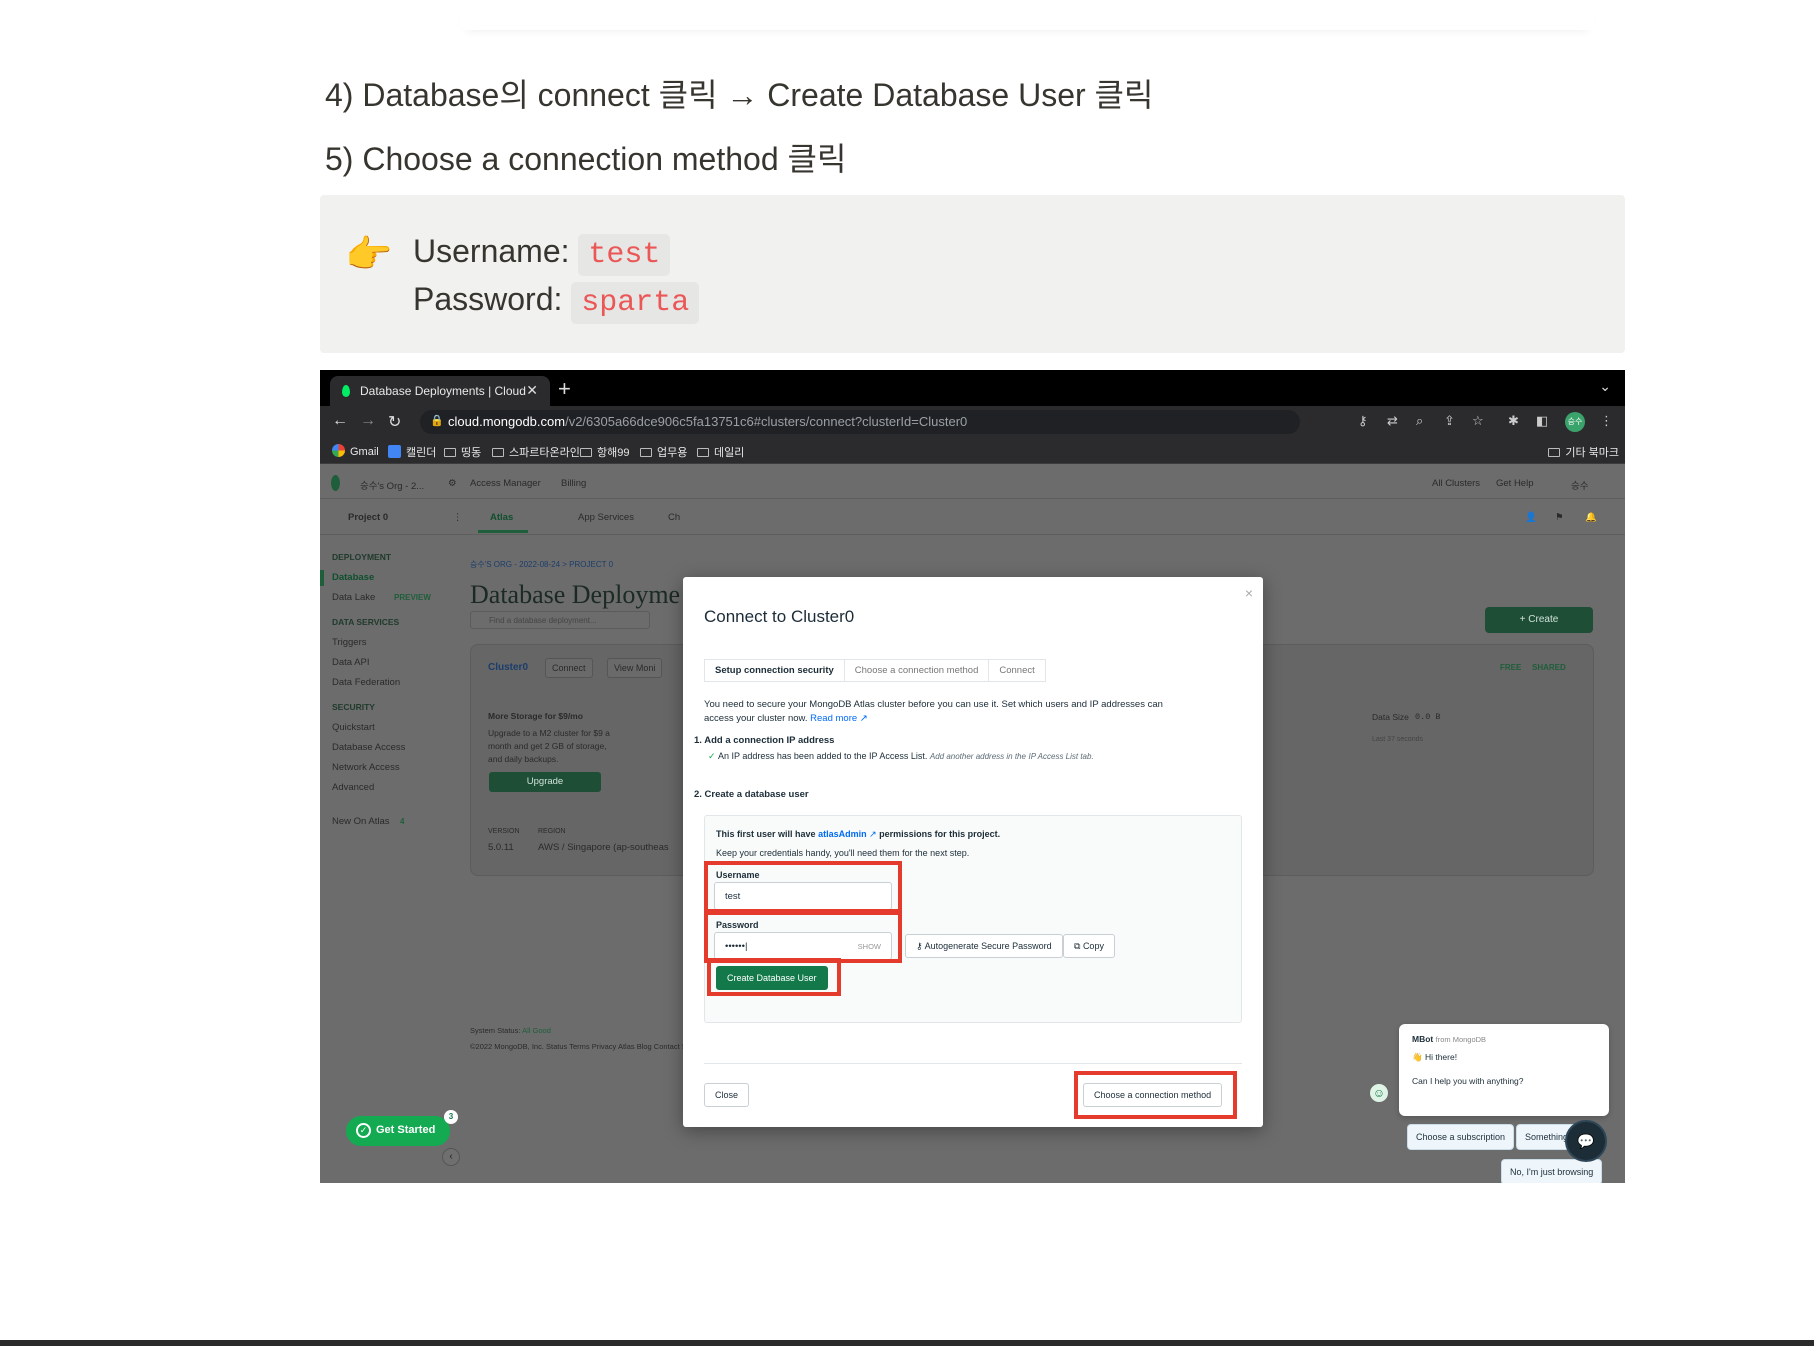 This screenshot has height=1346, width=1814. Describe the element at coordinates (1583, 452) in the screenshot. I see `bookmark-other: 기타 북마크` at that location.